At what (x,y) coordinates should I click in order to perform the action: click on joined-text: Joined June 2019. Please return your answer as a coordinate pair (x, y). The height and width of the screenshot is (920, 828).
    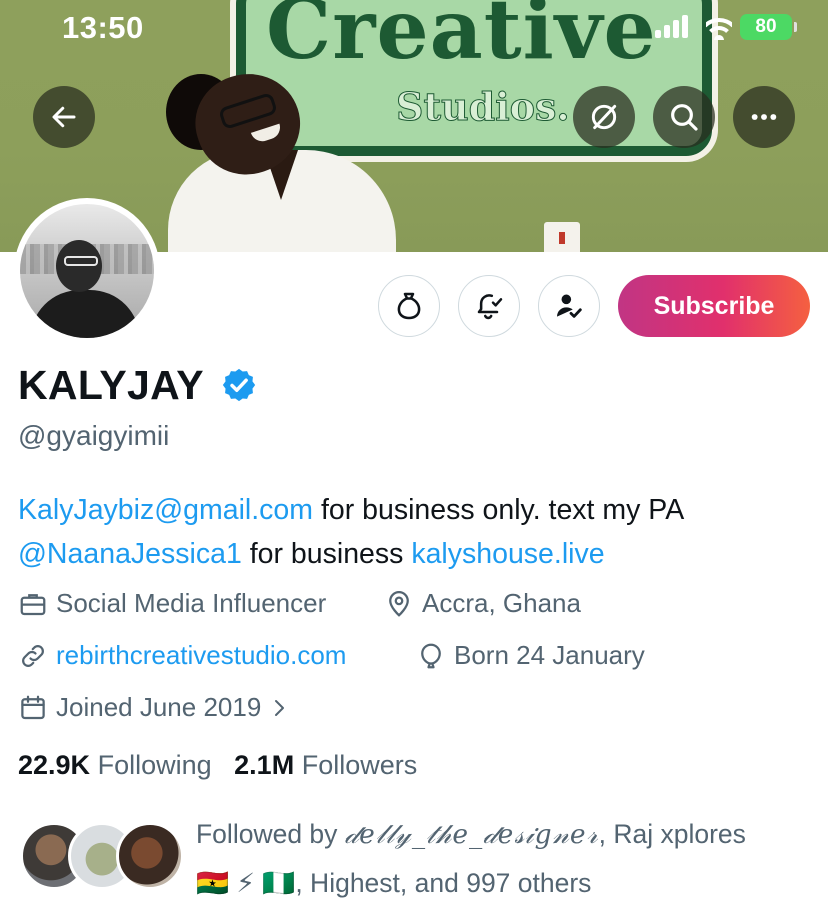
    Looking at the image, I should click on (159, 707).